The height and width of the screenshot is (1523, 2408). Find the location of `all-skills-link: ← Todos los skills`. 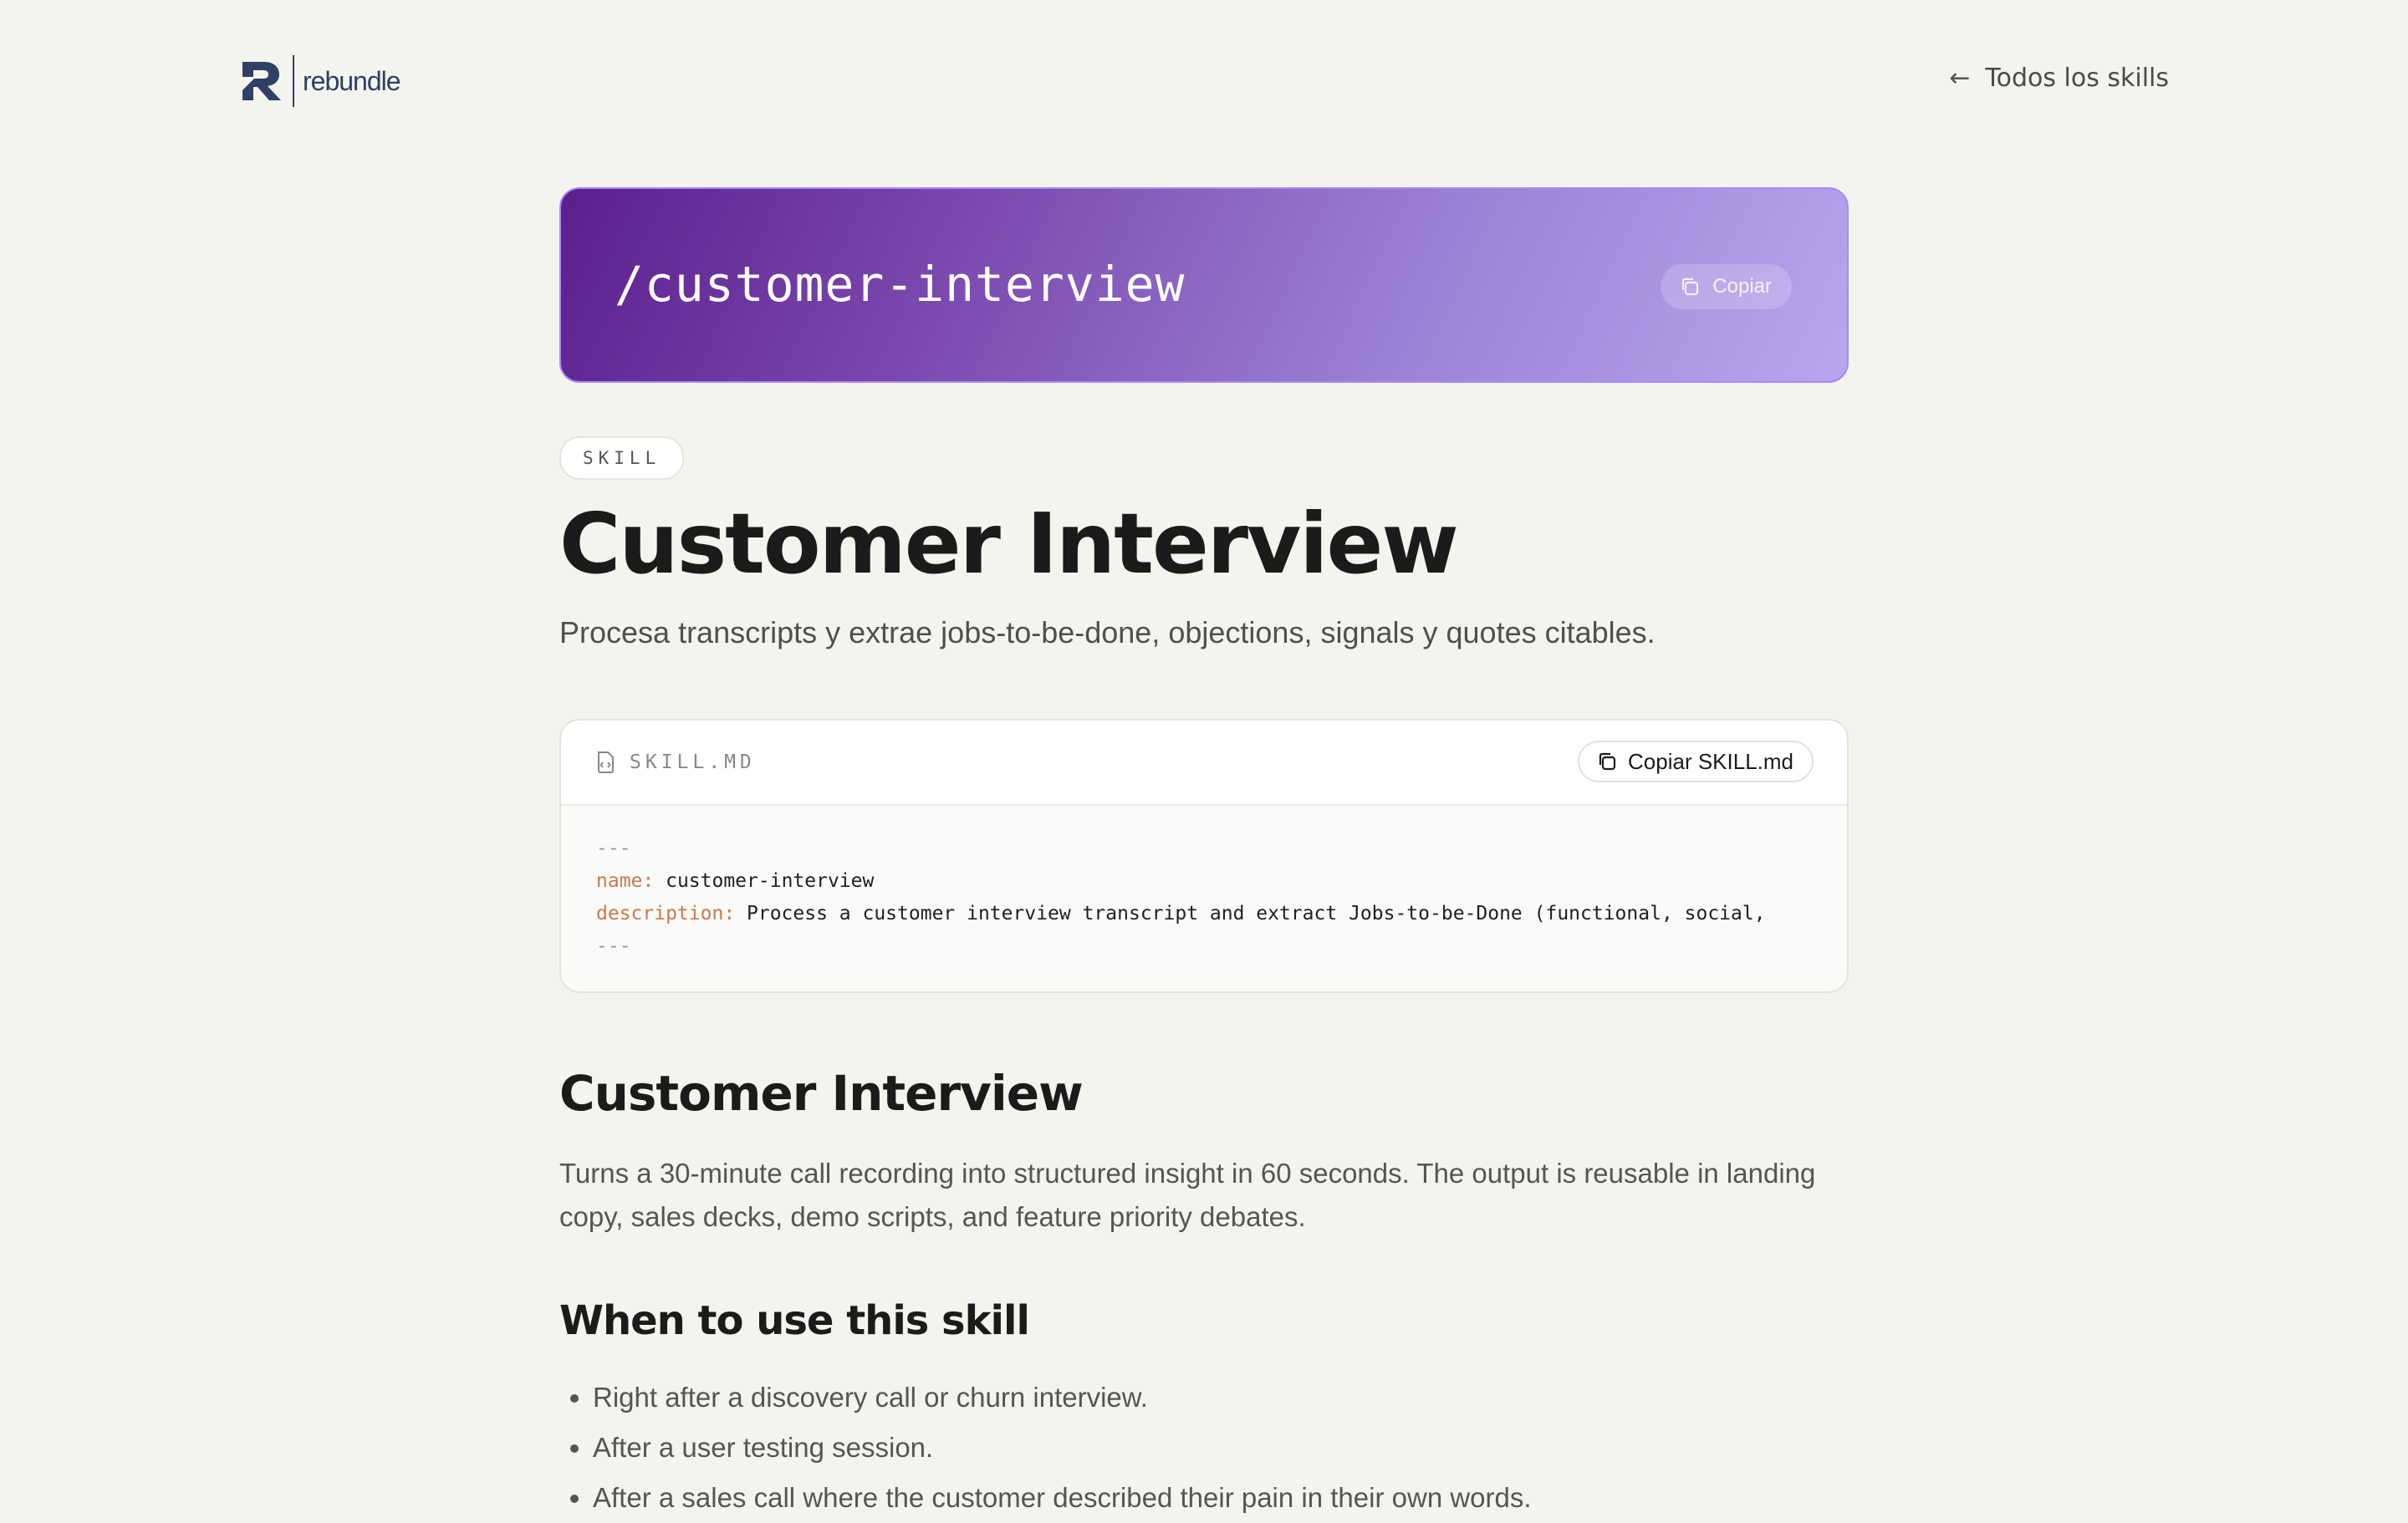

all-skills-link: ← Todos los skills is located at coordinates (2059, 79).